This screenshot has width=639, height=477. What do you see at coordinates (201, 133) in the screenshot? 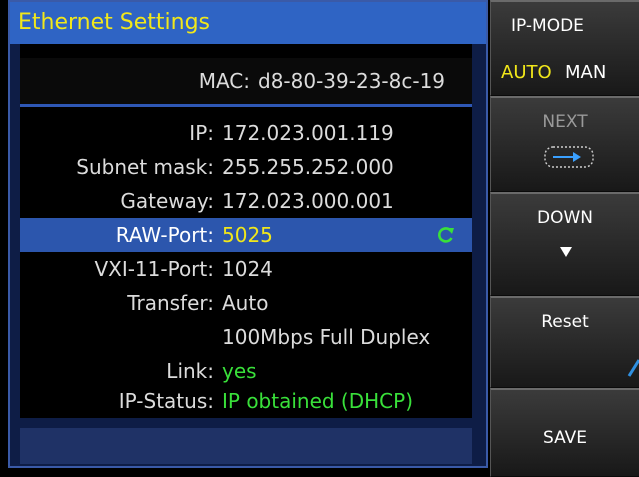
I see `field-label: IP:` at bounding box center [201, 133].